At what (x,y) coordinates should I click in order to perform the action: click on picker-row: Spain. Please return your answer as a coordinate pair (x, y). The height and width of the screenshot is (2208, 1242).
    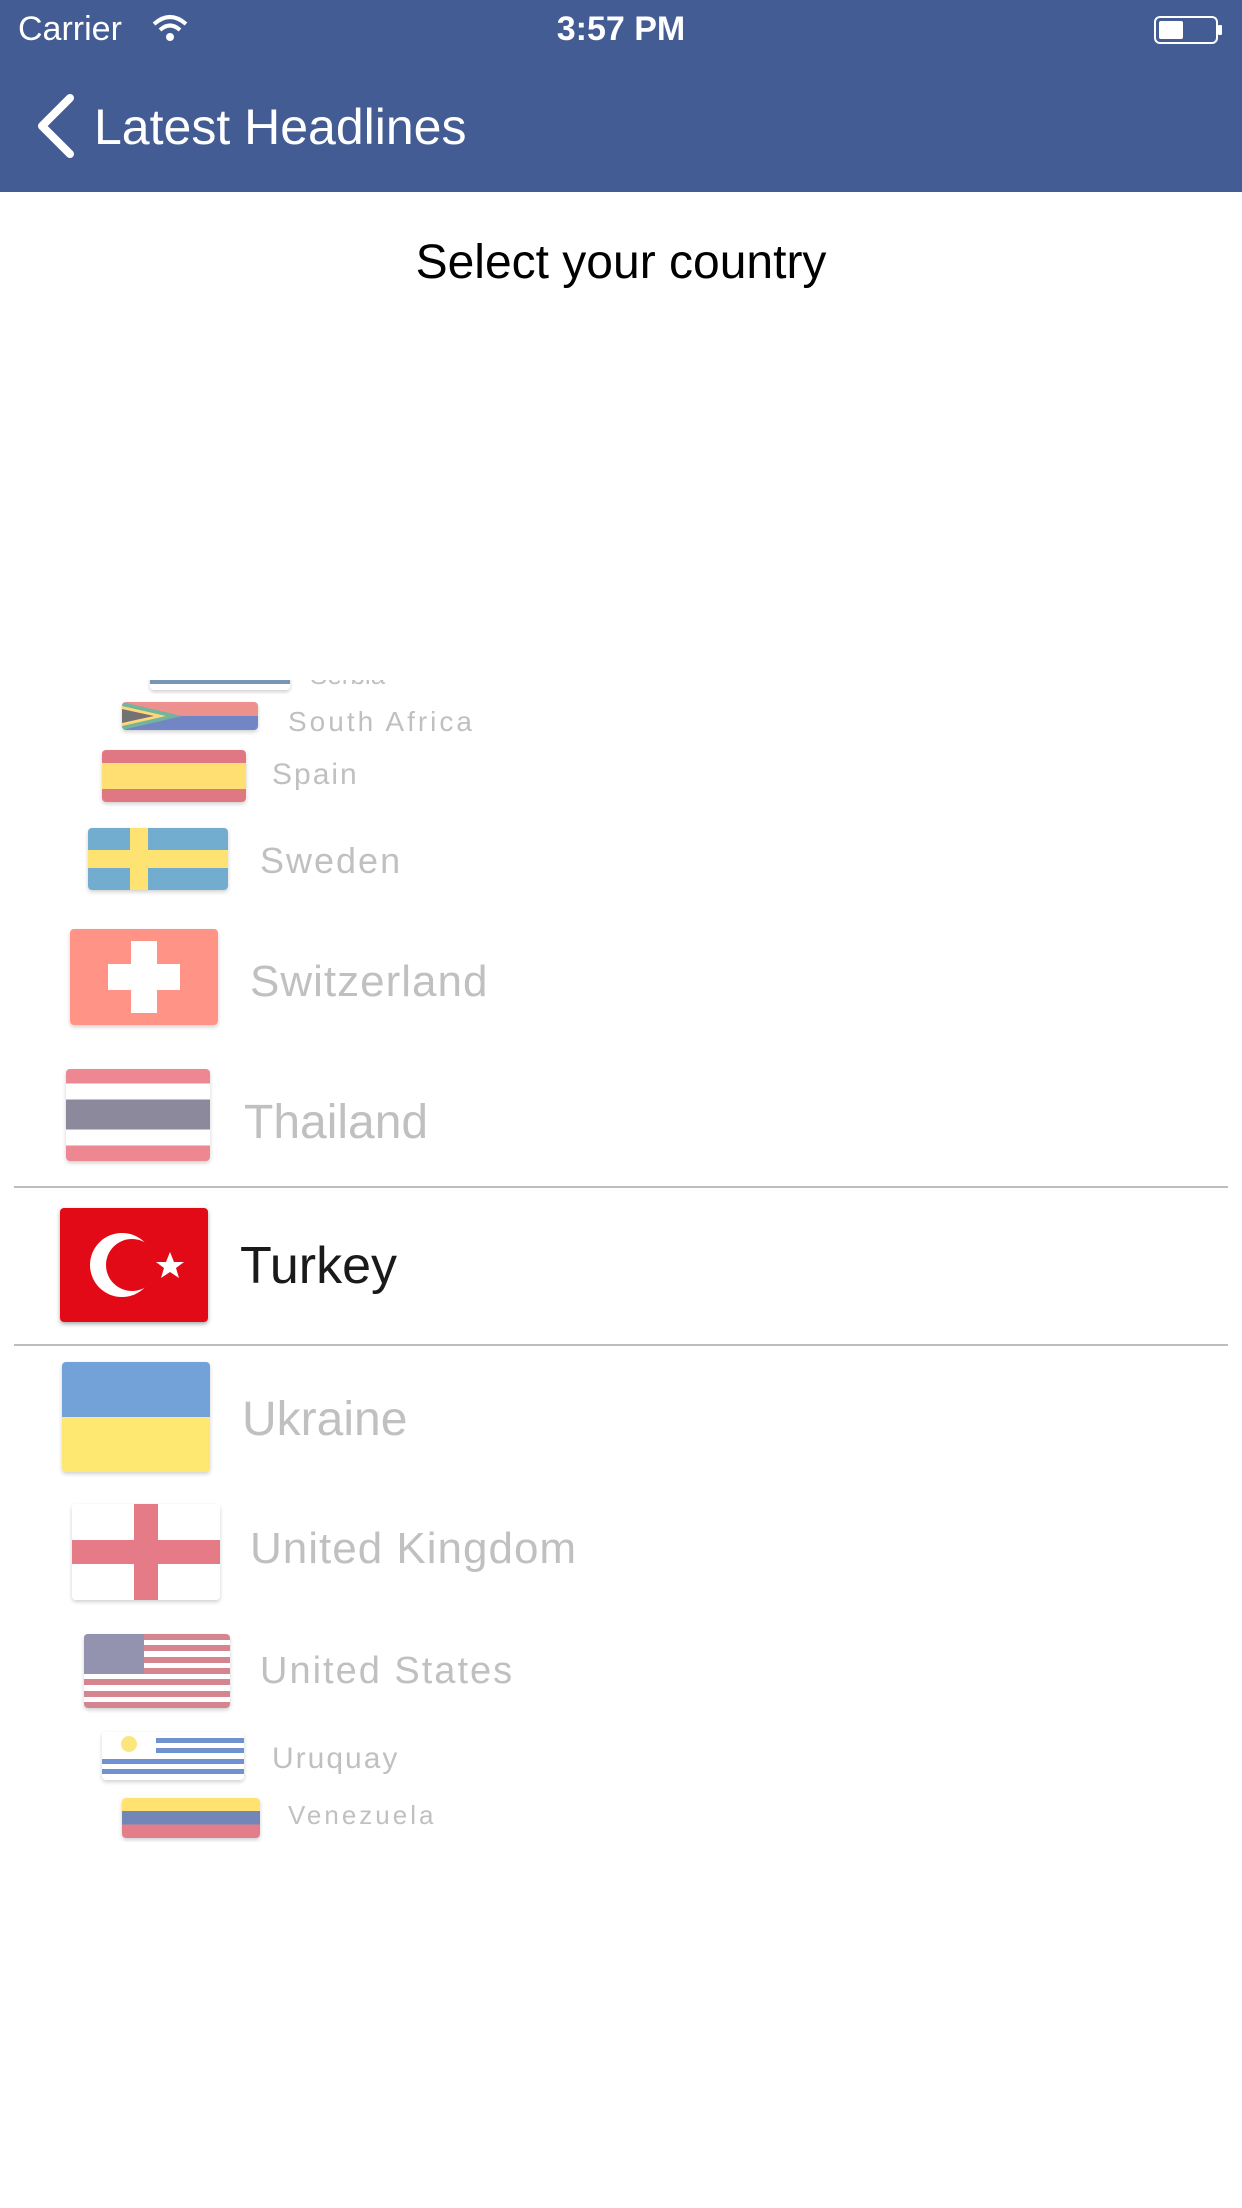
    Looking at the image, I should click on (621, 782).